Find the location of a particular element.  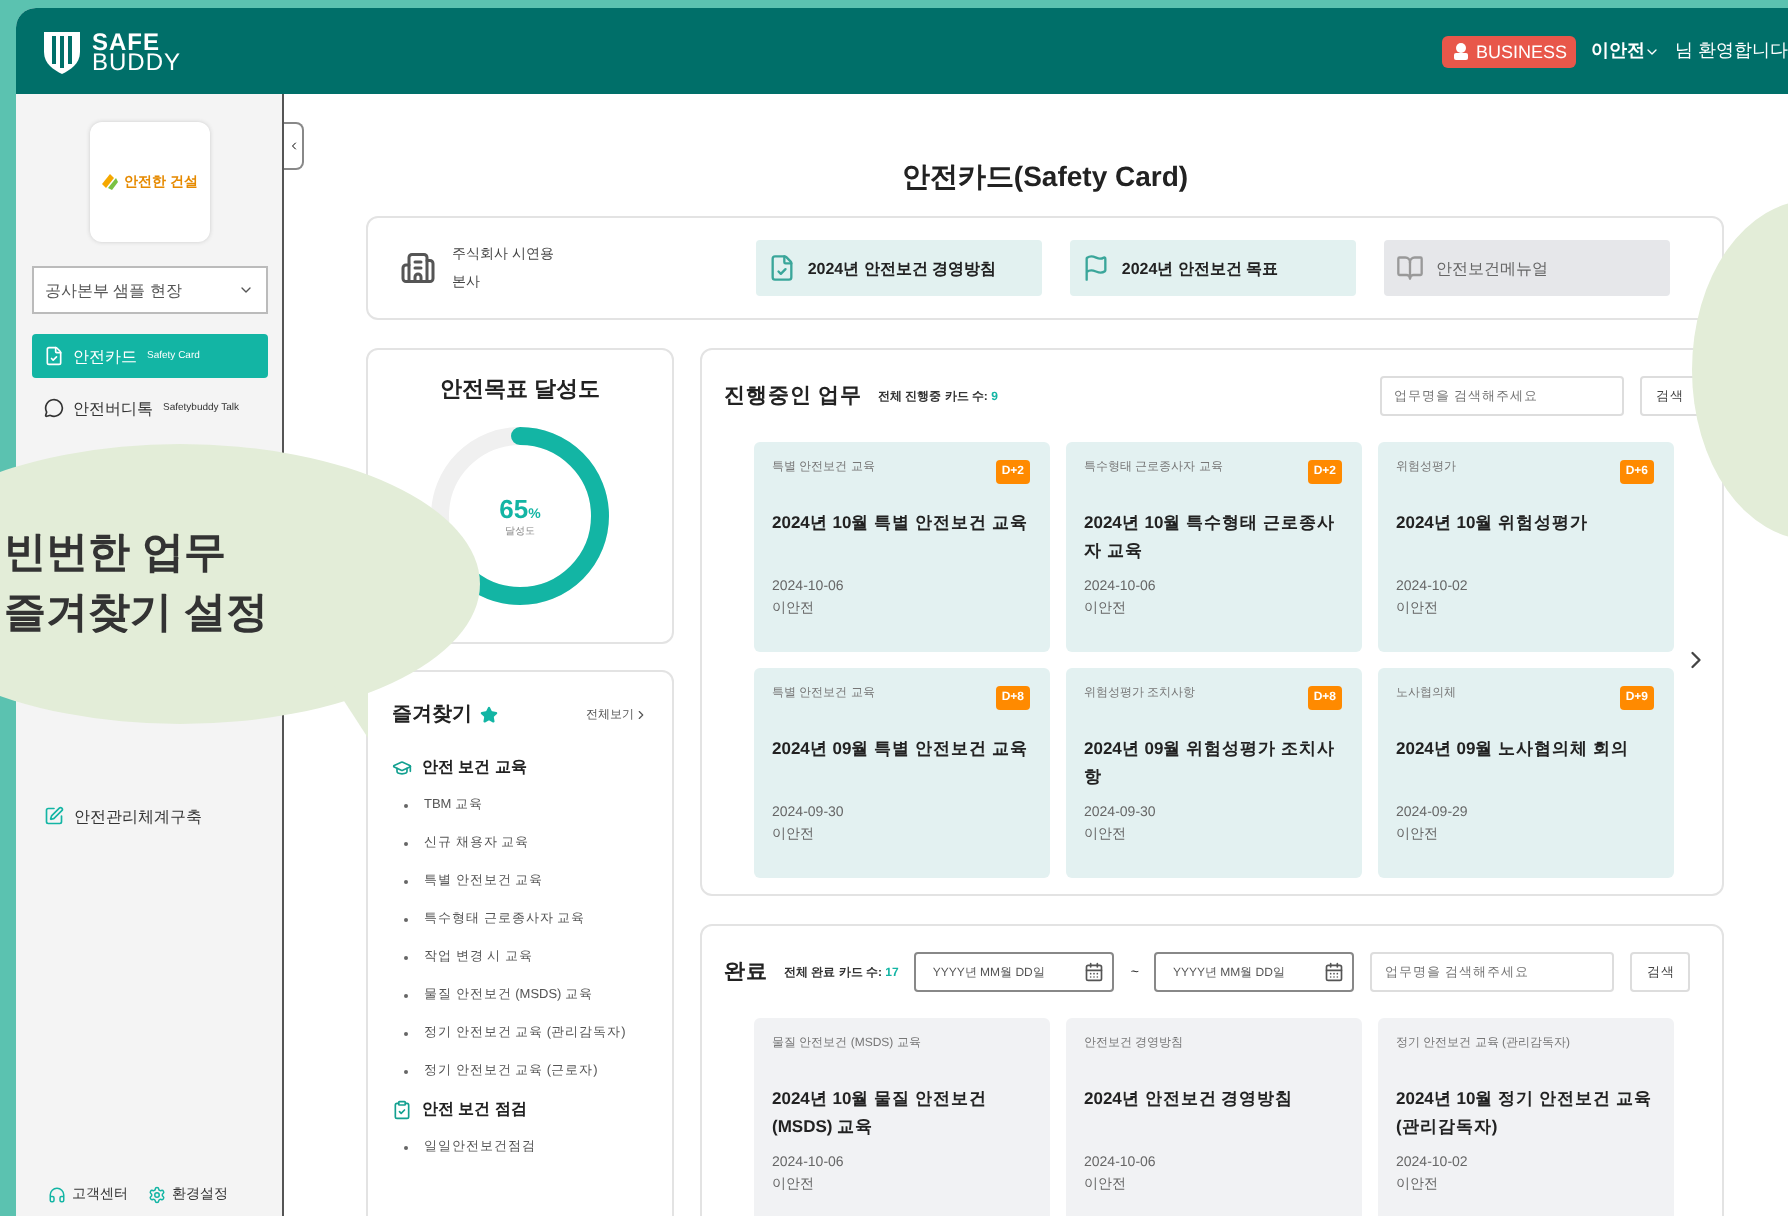

section-title: 진행중인 업무 is located at coordinates (793, 396).